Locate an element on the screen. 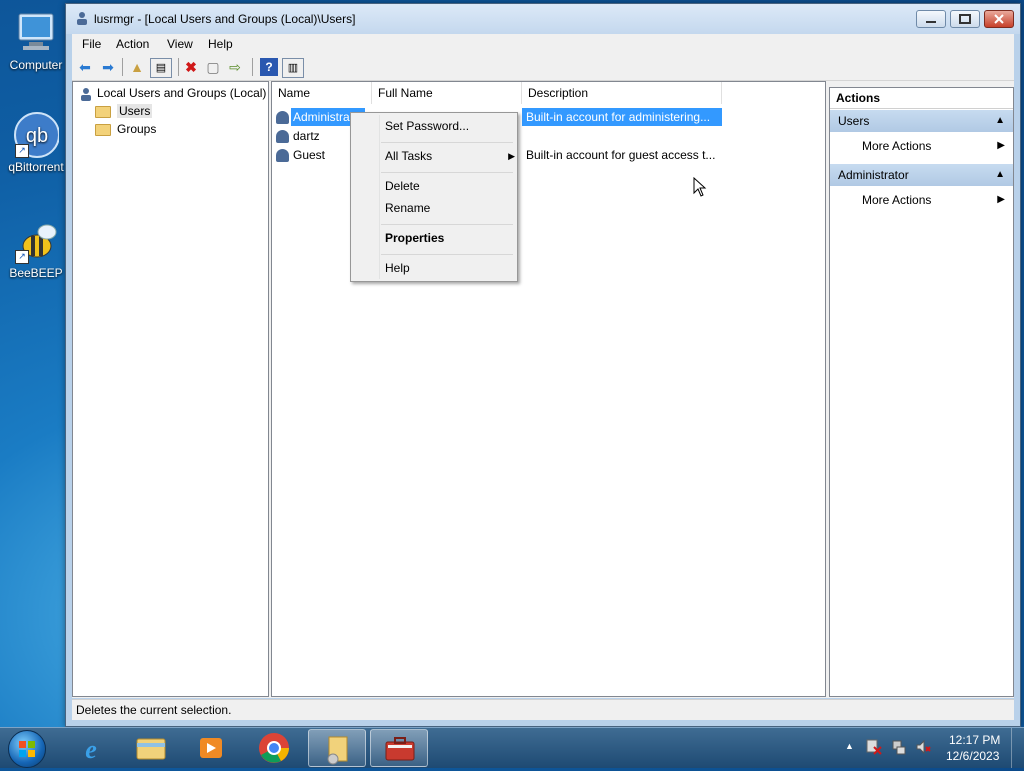  menu-item-delete: Delete is located at coordinates (402, 186).